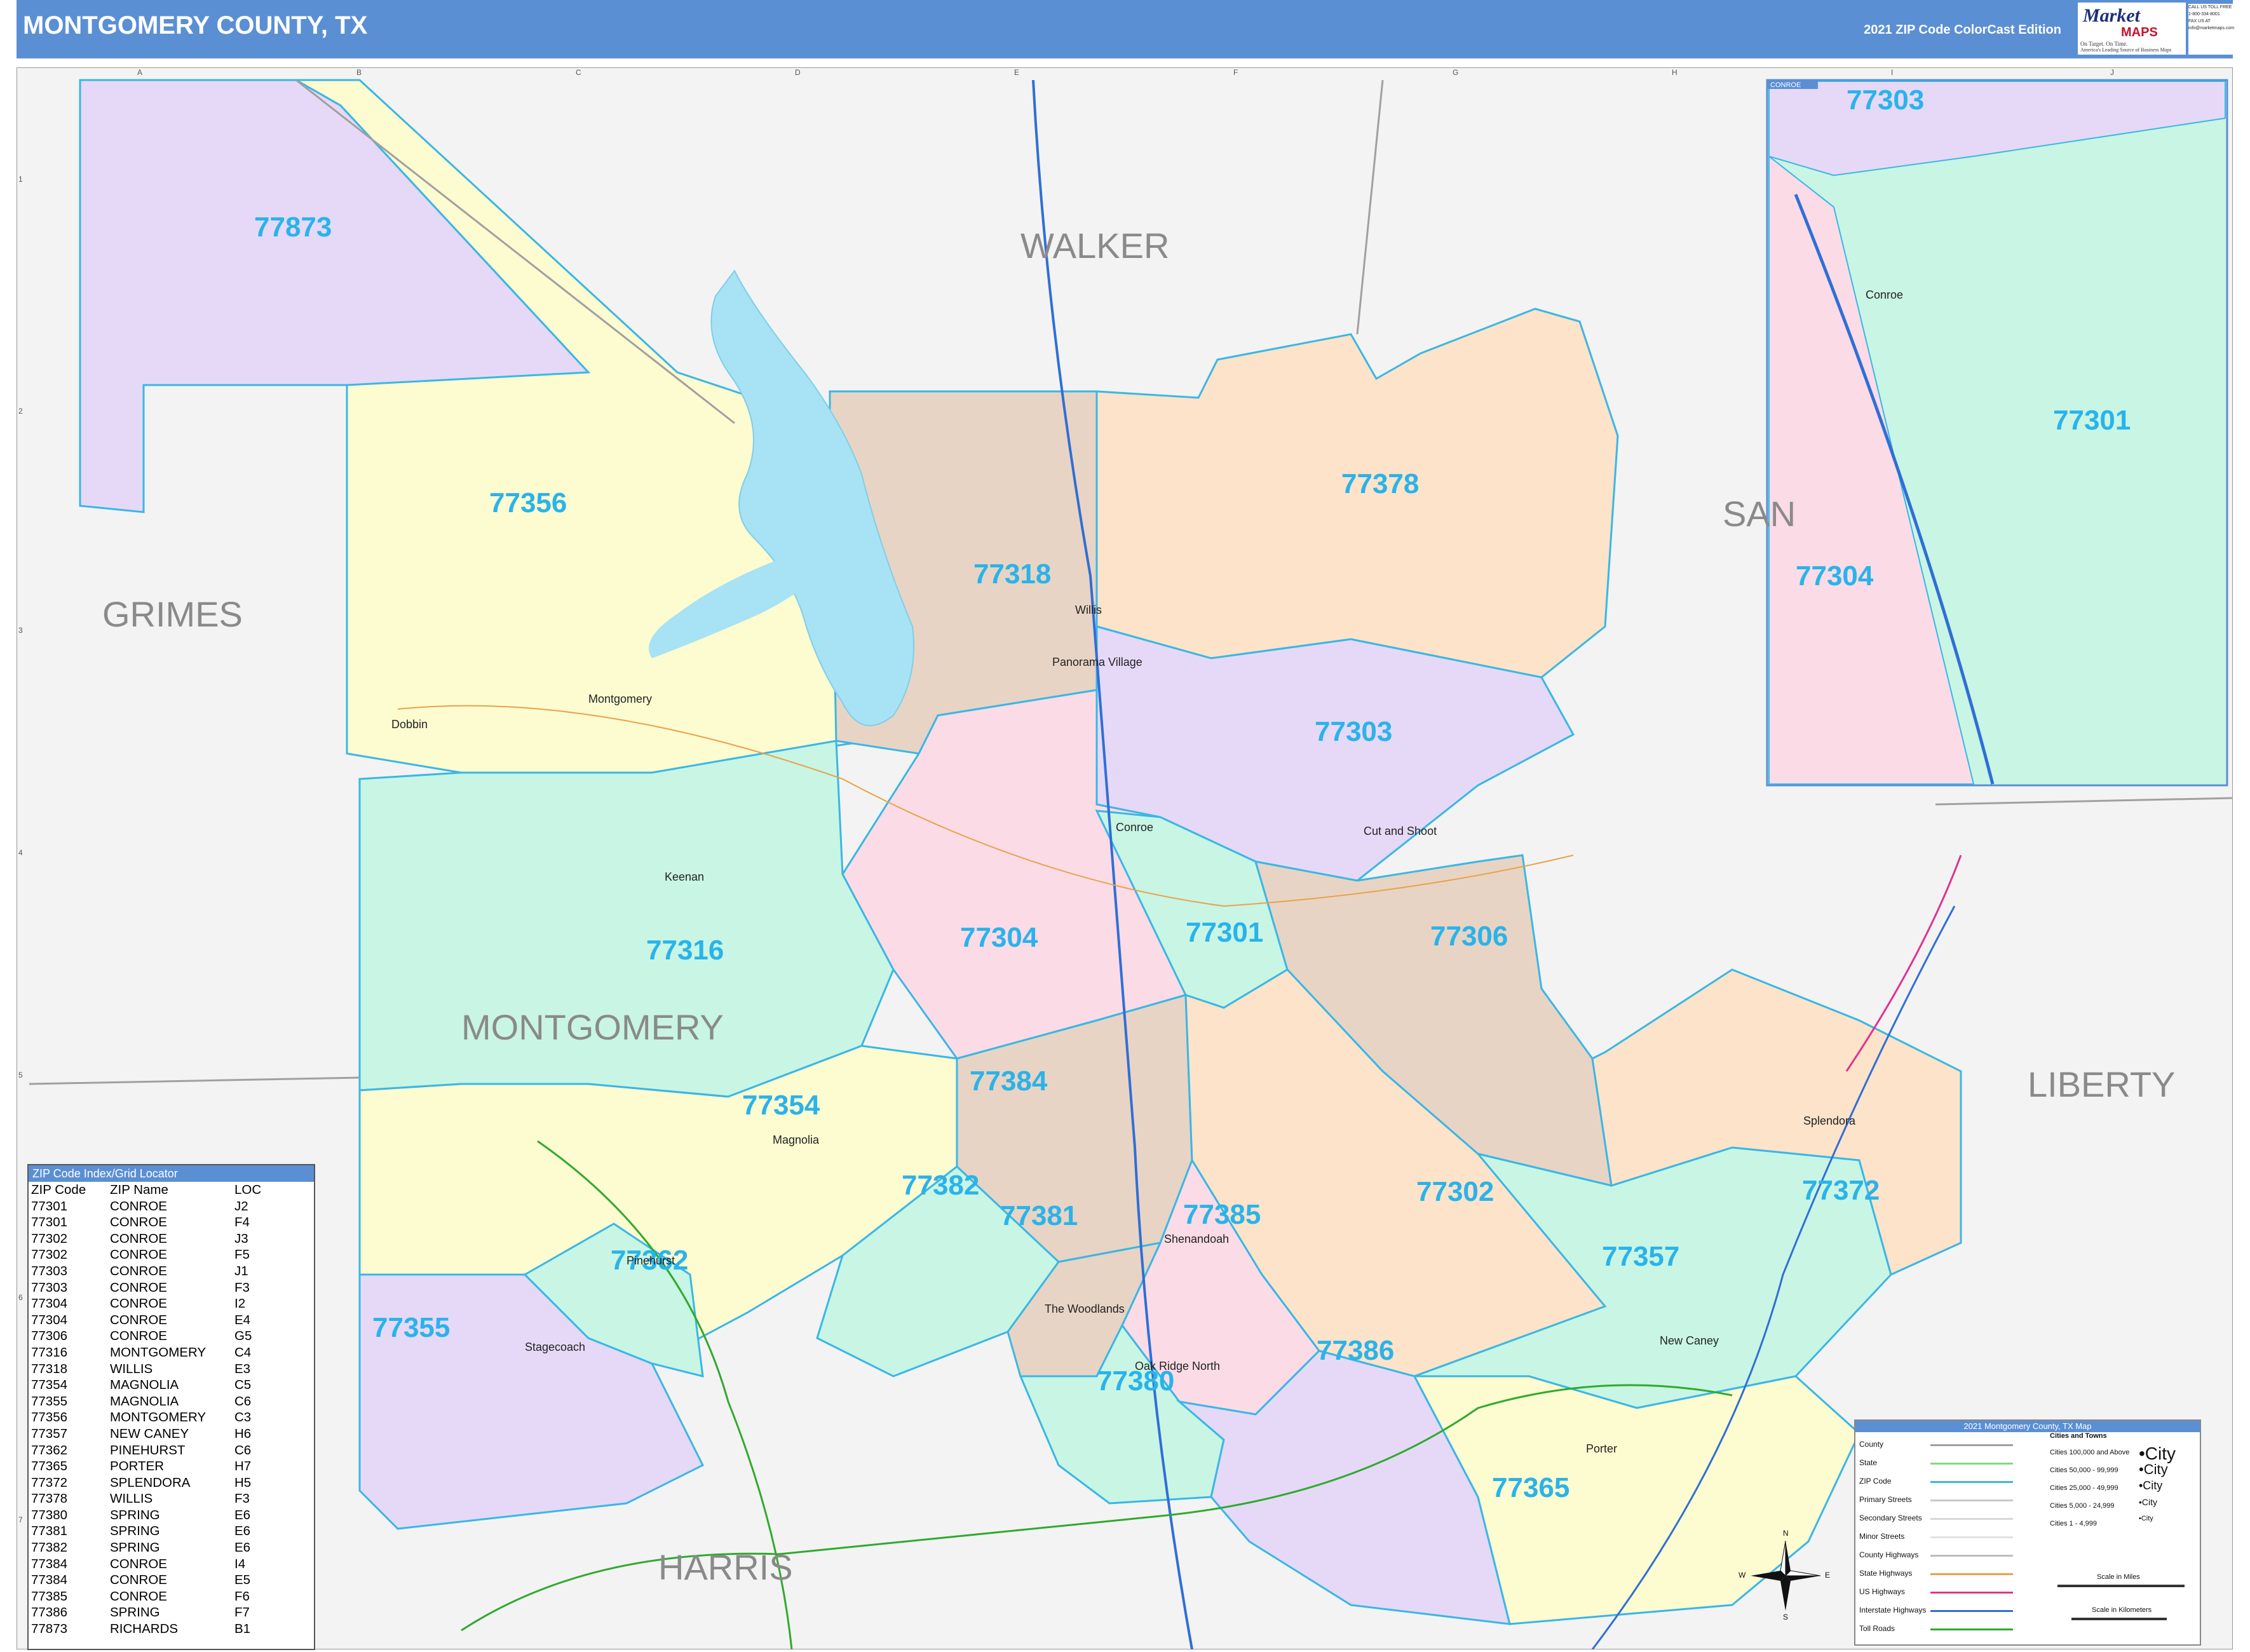  What do you see at coordinates (161, 1467) in the screenshot?
I see `table-row: 77365 PORTER H7` at bounding box center [161, 1467].